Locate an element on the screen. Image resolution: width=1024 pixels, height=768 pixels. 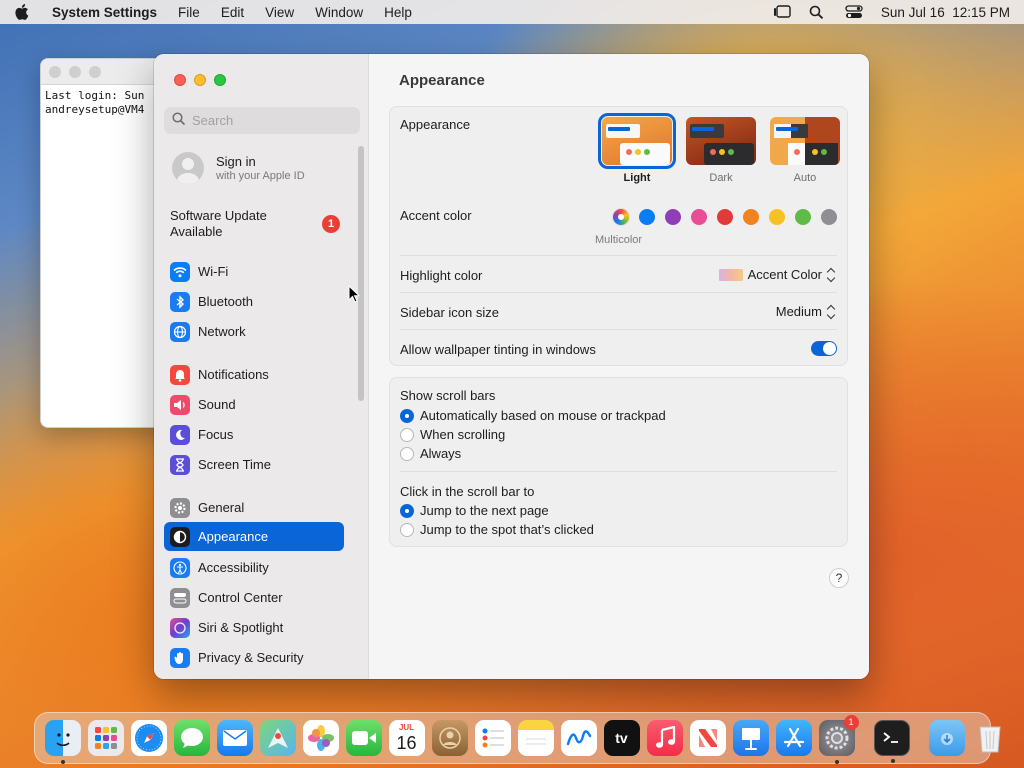
appearance-option-dark: Dark is located at coordinates (721, 150).